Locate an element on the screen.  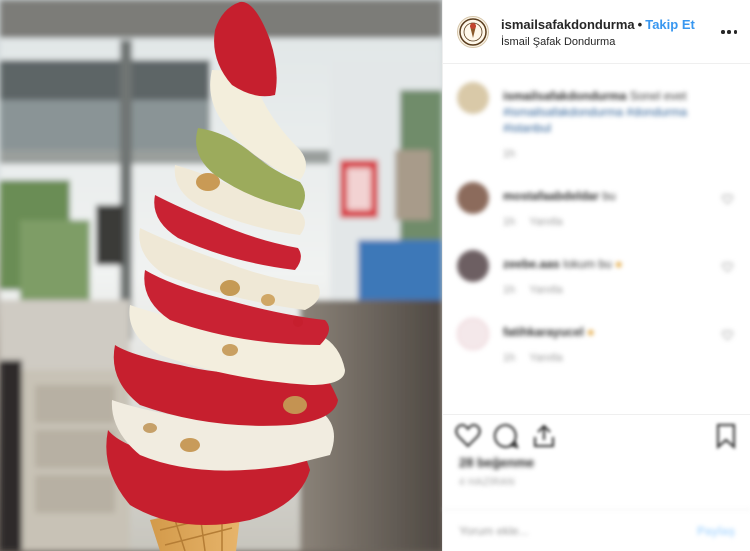
comment-body: bu is located at coordinates (609, 196).